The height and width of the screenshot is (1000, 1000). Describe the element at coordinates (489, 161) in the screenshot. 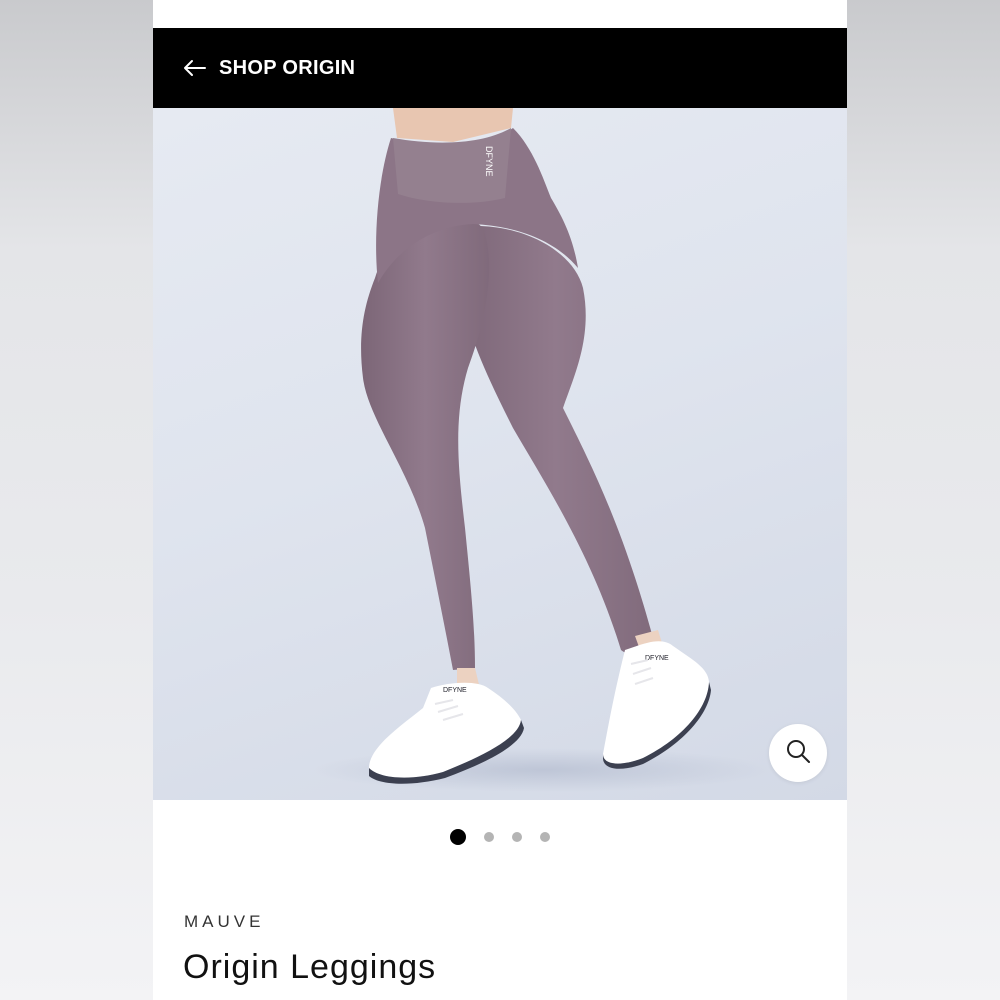

I see `waistband-logo: DFYNE` at that location.